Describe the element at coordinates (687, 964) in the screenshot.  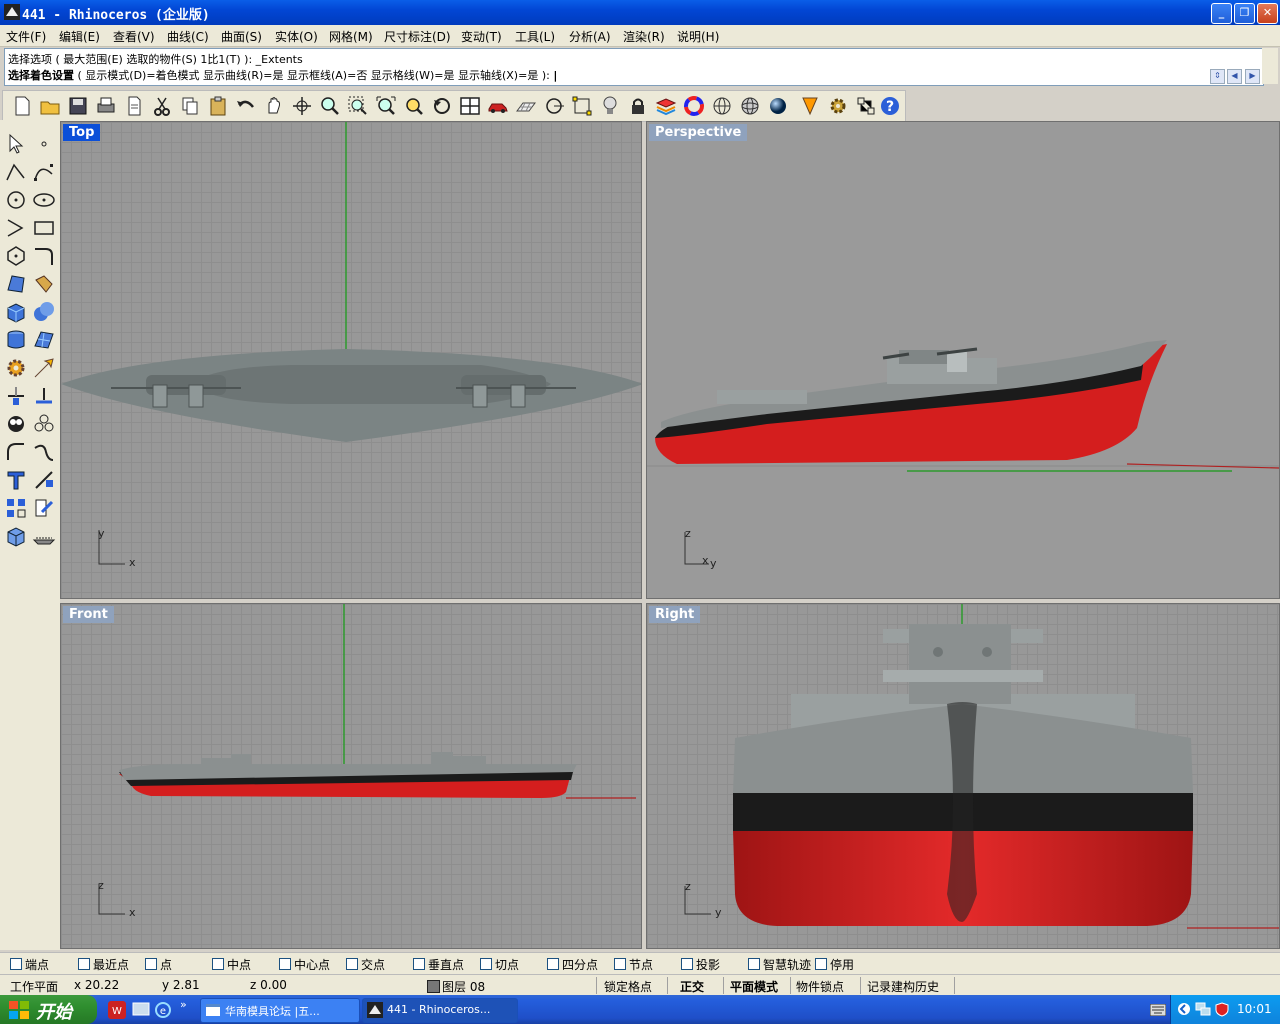
I see `osnap-project-checkbox` at that location.